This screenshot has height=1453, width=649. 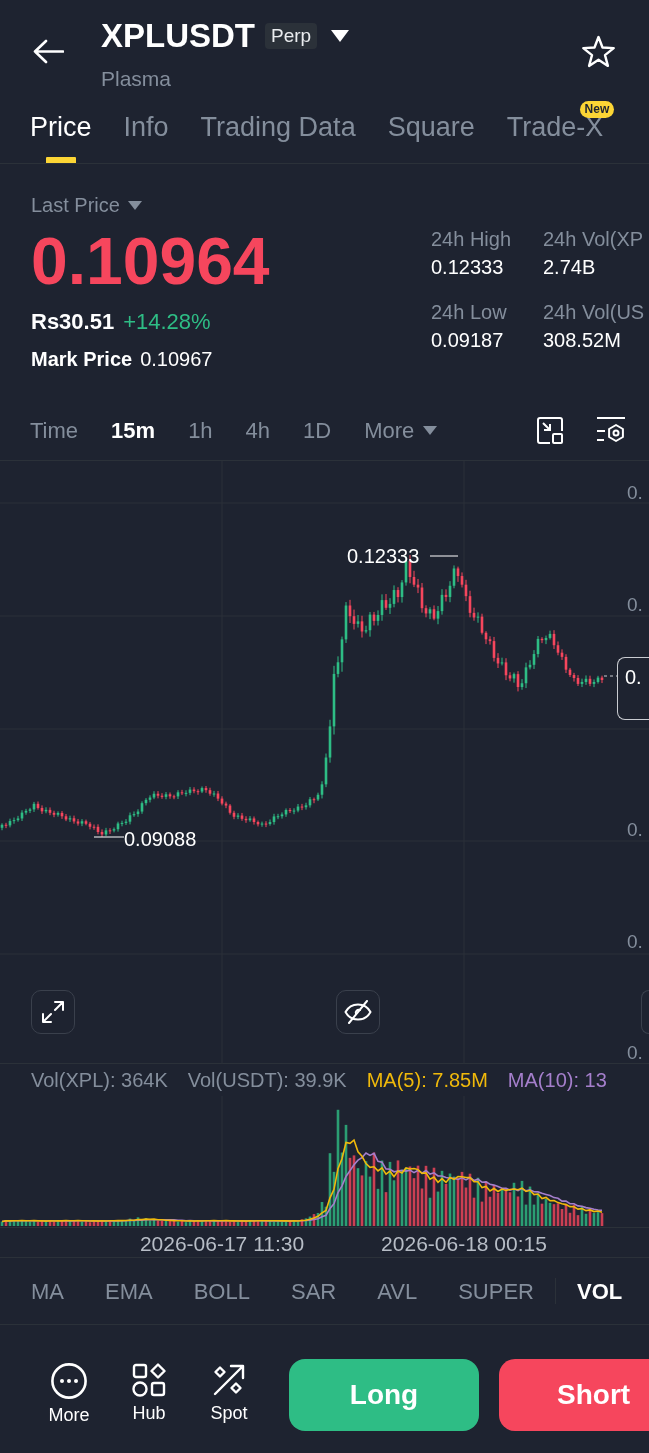 What do you see at coordinates (47, 1291) in the screenshot?
I see `indicator-tab: MA` at bounding box center [47, 1291].